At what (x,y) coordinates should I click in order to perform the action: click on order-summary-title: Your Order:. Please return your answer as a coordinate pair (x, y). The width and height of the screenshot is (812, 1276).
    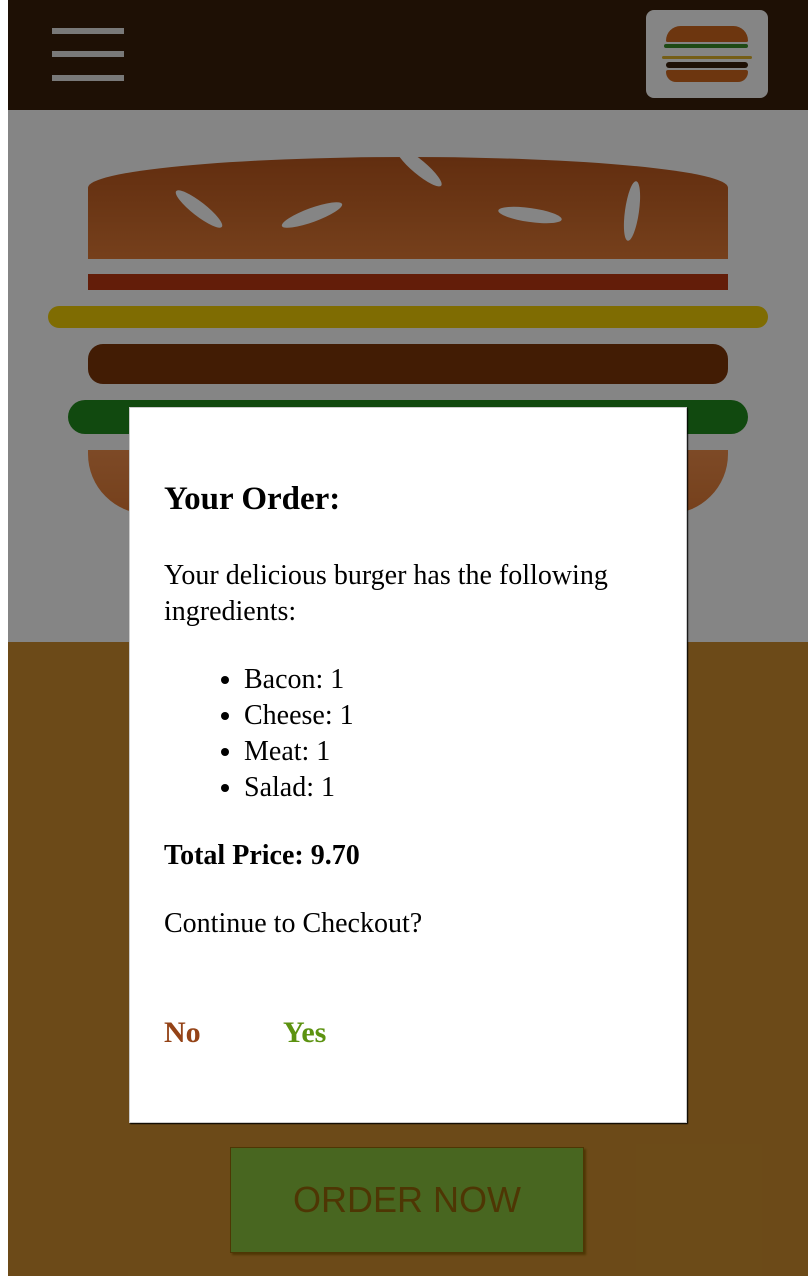
    Looking at the image, I should click on (252, 499).